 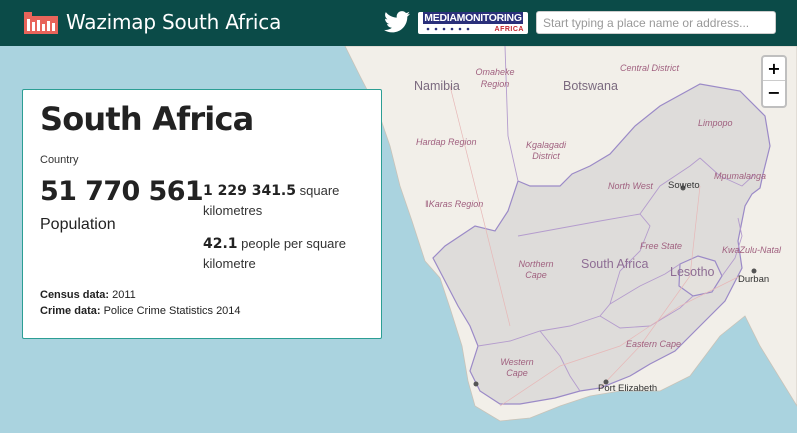 What do you see at coordinates (124, 295) in the screenshot?
I see `census-value: 2011` at bounding box center [124, 295].